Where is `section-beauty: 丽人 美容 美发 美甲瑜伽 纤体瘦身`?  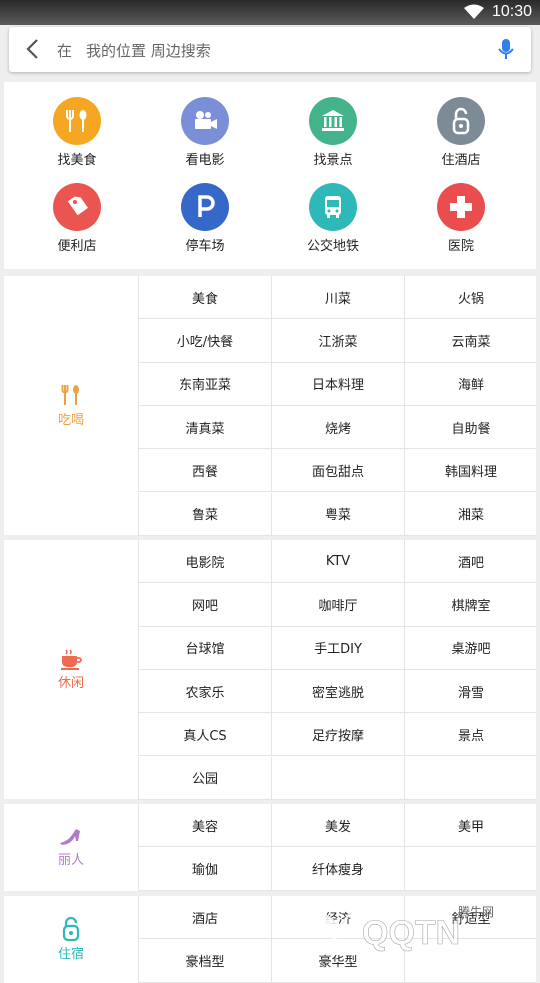 section-beauty: 丽人 美容 美发 美甲瑜伽 纤体瘦身 is located at coordinates (270, 847).